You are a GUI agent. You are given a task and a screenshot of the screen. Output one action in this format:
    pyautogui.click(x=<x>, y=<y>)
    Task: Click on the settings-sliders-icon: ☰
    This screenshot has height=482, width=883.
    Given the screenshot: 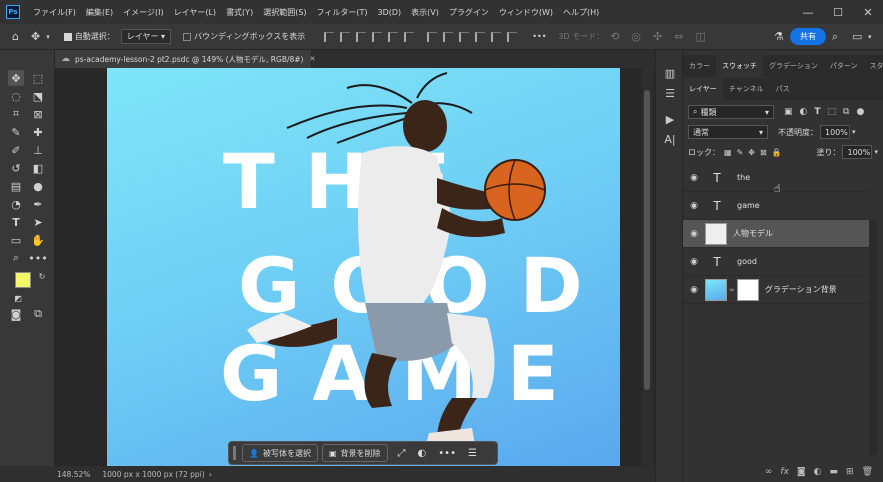 What is the action you would take?
    pyautogui.click(x=472, y=453)
    